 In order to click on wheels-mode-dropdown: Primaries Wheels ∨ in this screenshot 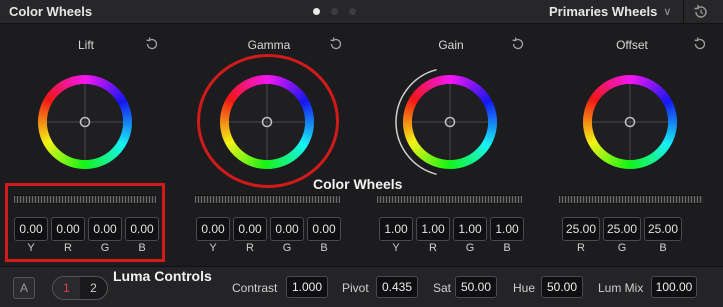, I will do `click(610, 11)`.